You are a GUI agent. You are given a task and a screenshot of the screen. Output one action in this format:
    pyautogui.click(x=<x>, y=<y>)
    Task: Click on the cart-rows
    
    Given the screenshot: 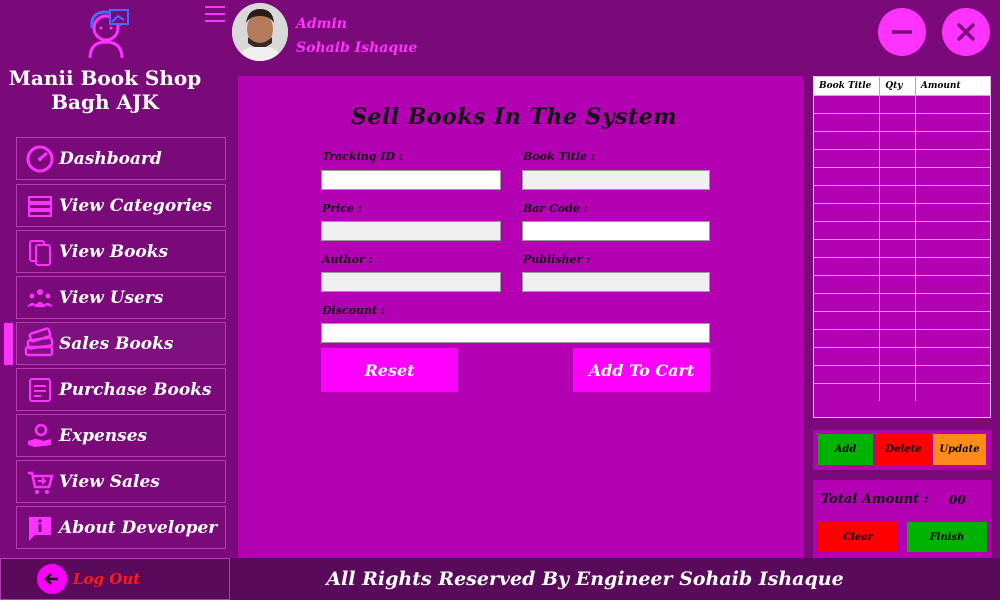 What is the action you would take?
    pyautogui.click(x=902, y=248)
    